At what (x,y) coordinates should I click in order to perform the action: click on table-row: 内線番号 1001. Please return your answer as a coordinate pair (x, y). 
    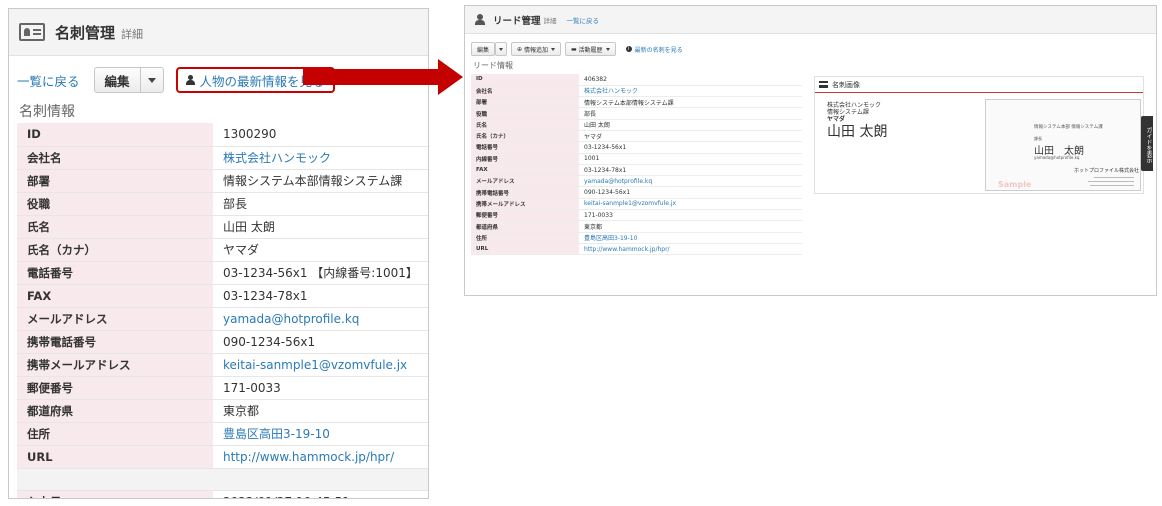
    Looking at the image, I should click on (636, 159).